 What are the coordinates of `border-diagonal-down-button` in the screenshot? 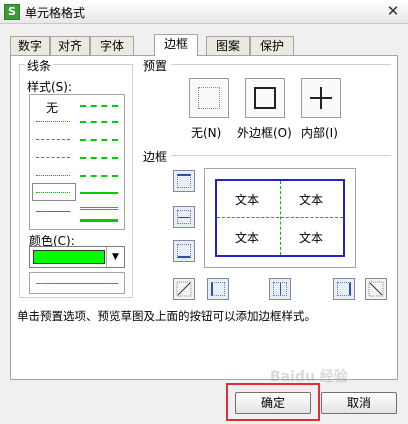 It's located at (376, 289).